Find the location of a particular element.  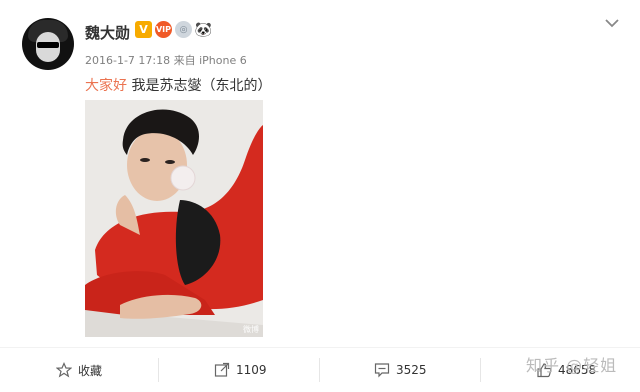

favorite-label: 收藏 is located at coordinates (90, 370).